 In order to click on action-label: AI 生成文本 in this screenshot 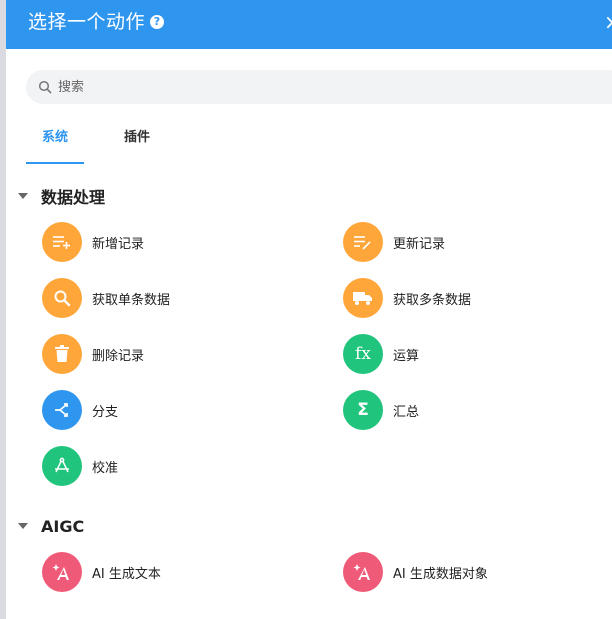, I will do `click(126, 574)`.